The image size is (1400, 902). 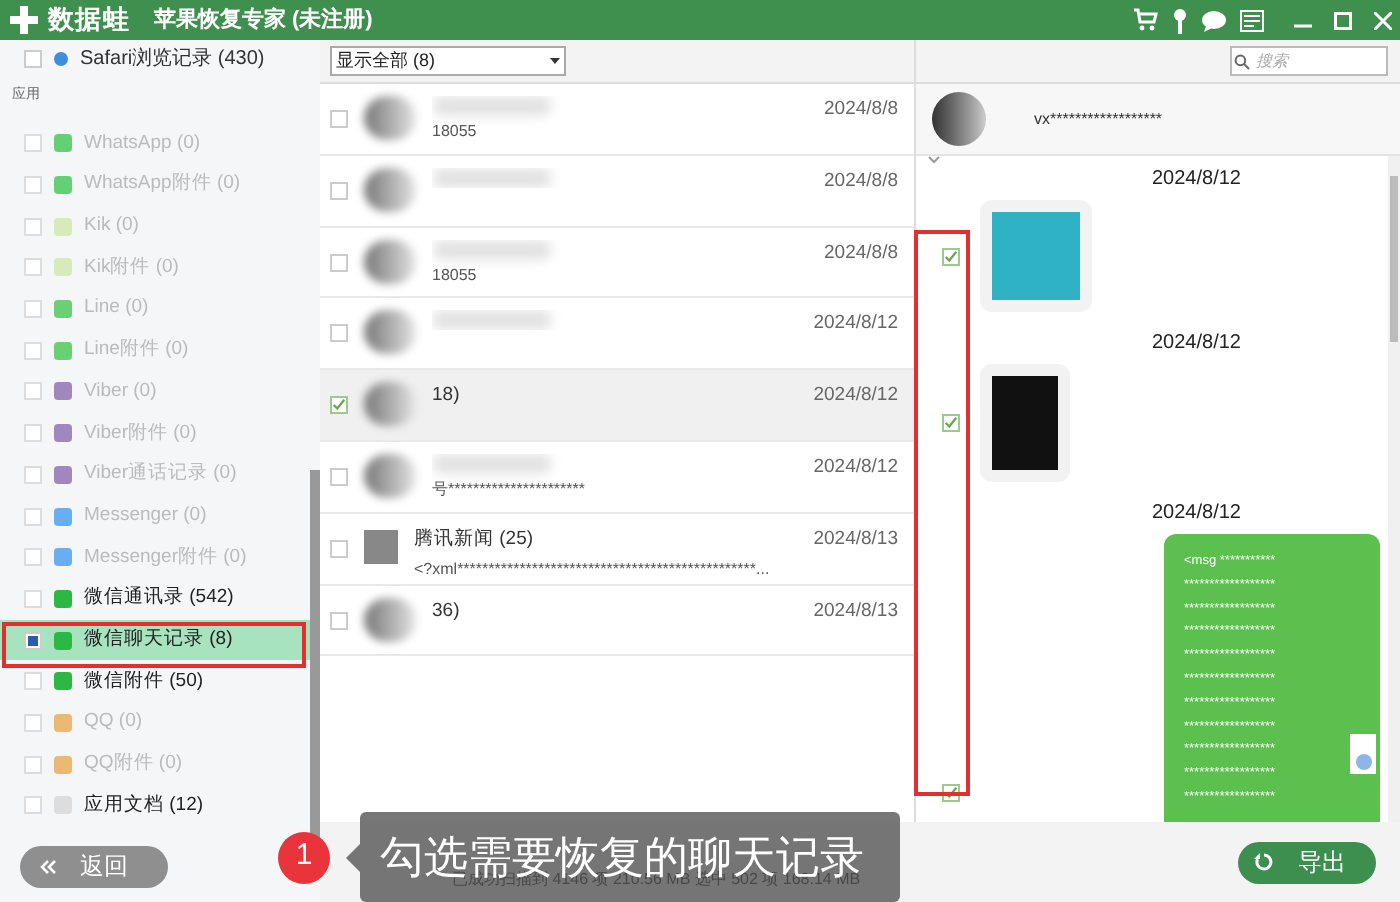 What do you see at coordinates (136, 350) in the screenshot?
I see `sidebar-item-label: Line附件 (0)` at bounding box center [136, 350].